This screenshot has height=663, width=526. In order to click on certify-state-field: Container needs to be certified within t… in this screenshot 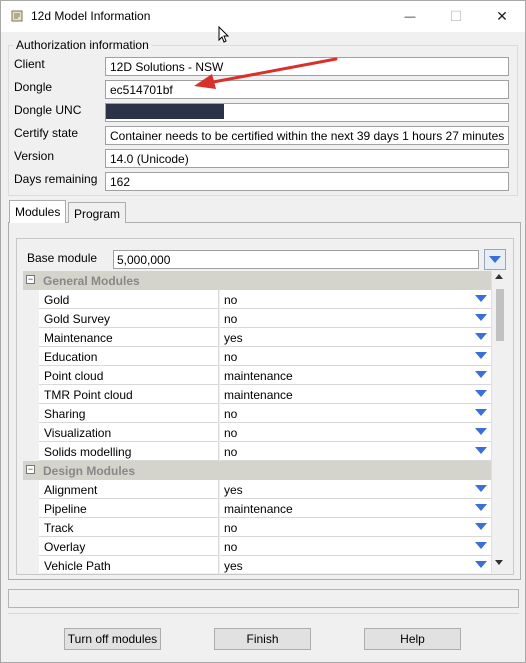, I will do `click(307, 135)`.